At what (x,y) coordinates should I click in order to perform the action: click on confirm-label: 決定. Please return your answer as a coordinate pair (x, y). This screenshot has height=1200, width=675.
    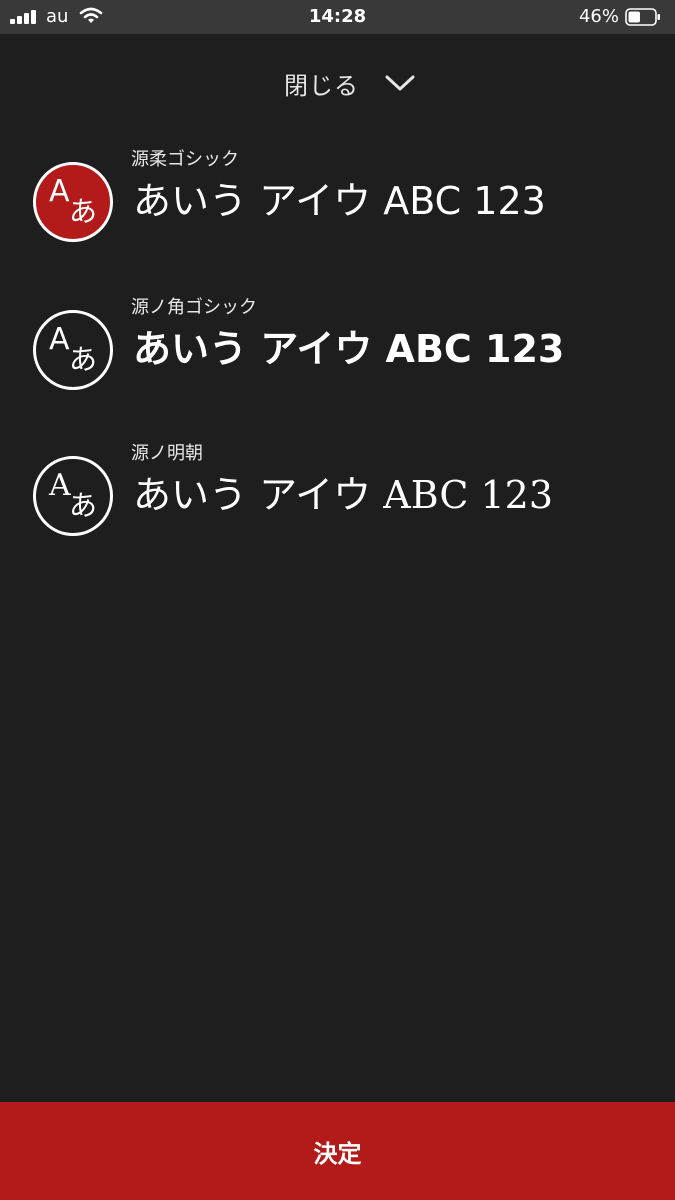
    Looking at the image, I should click on (337, 1153).